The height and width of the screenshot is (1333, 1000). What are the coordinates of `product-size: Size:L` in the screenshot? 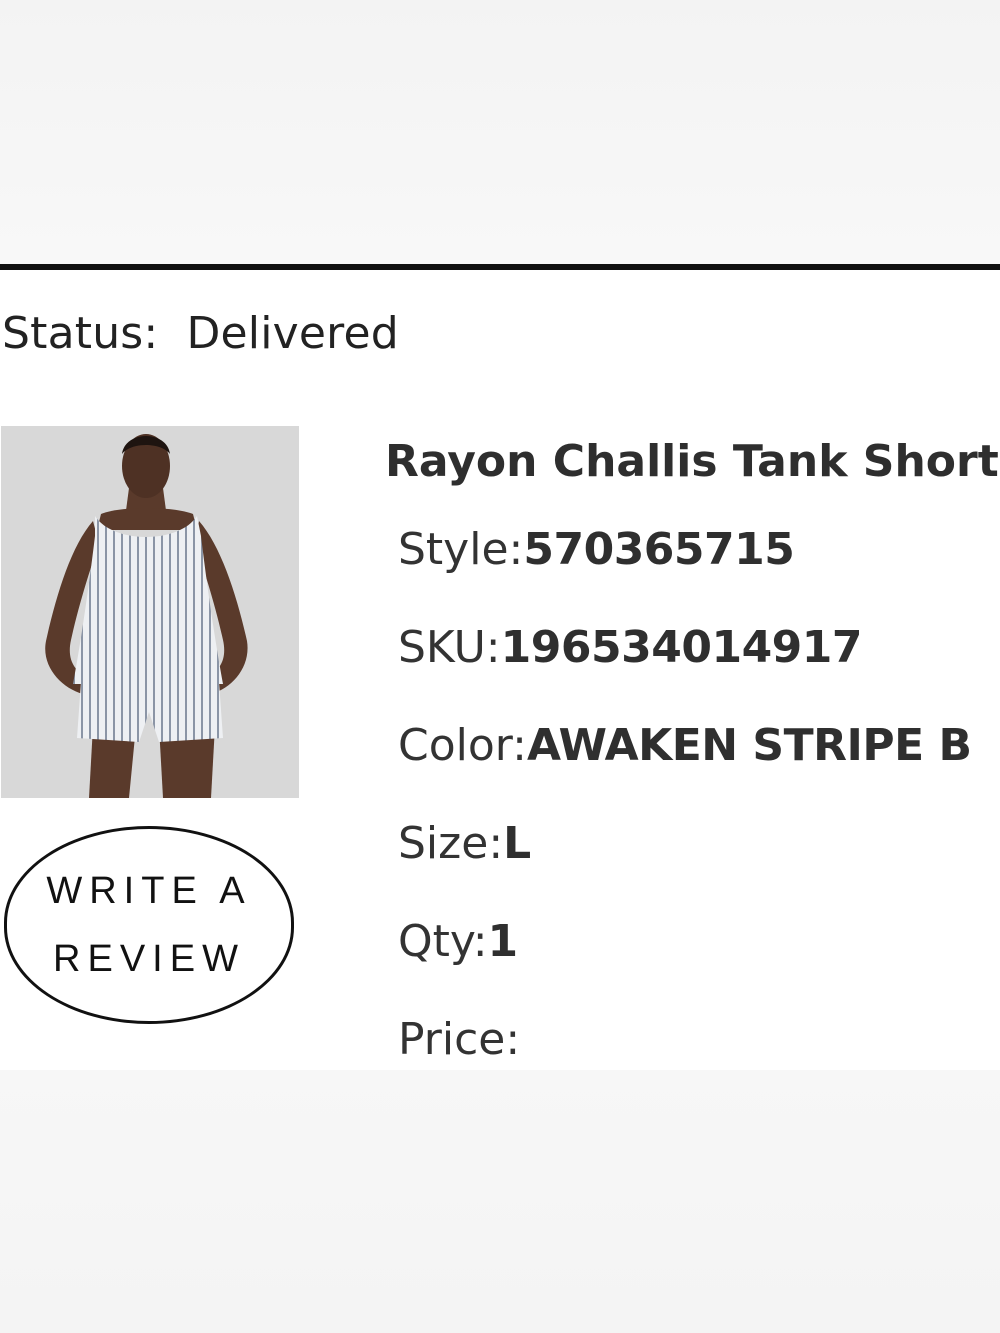 It's located at (464, 843).